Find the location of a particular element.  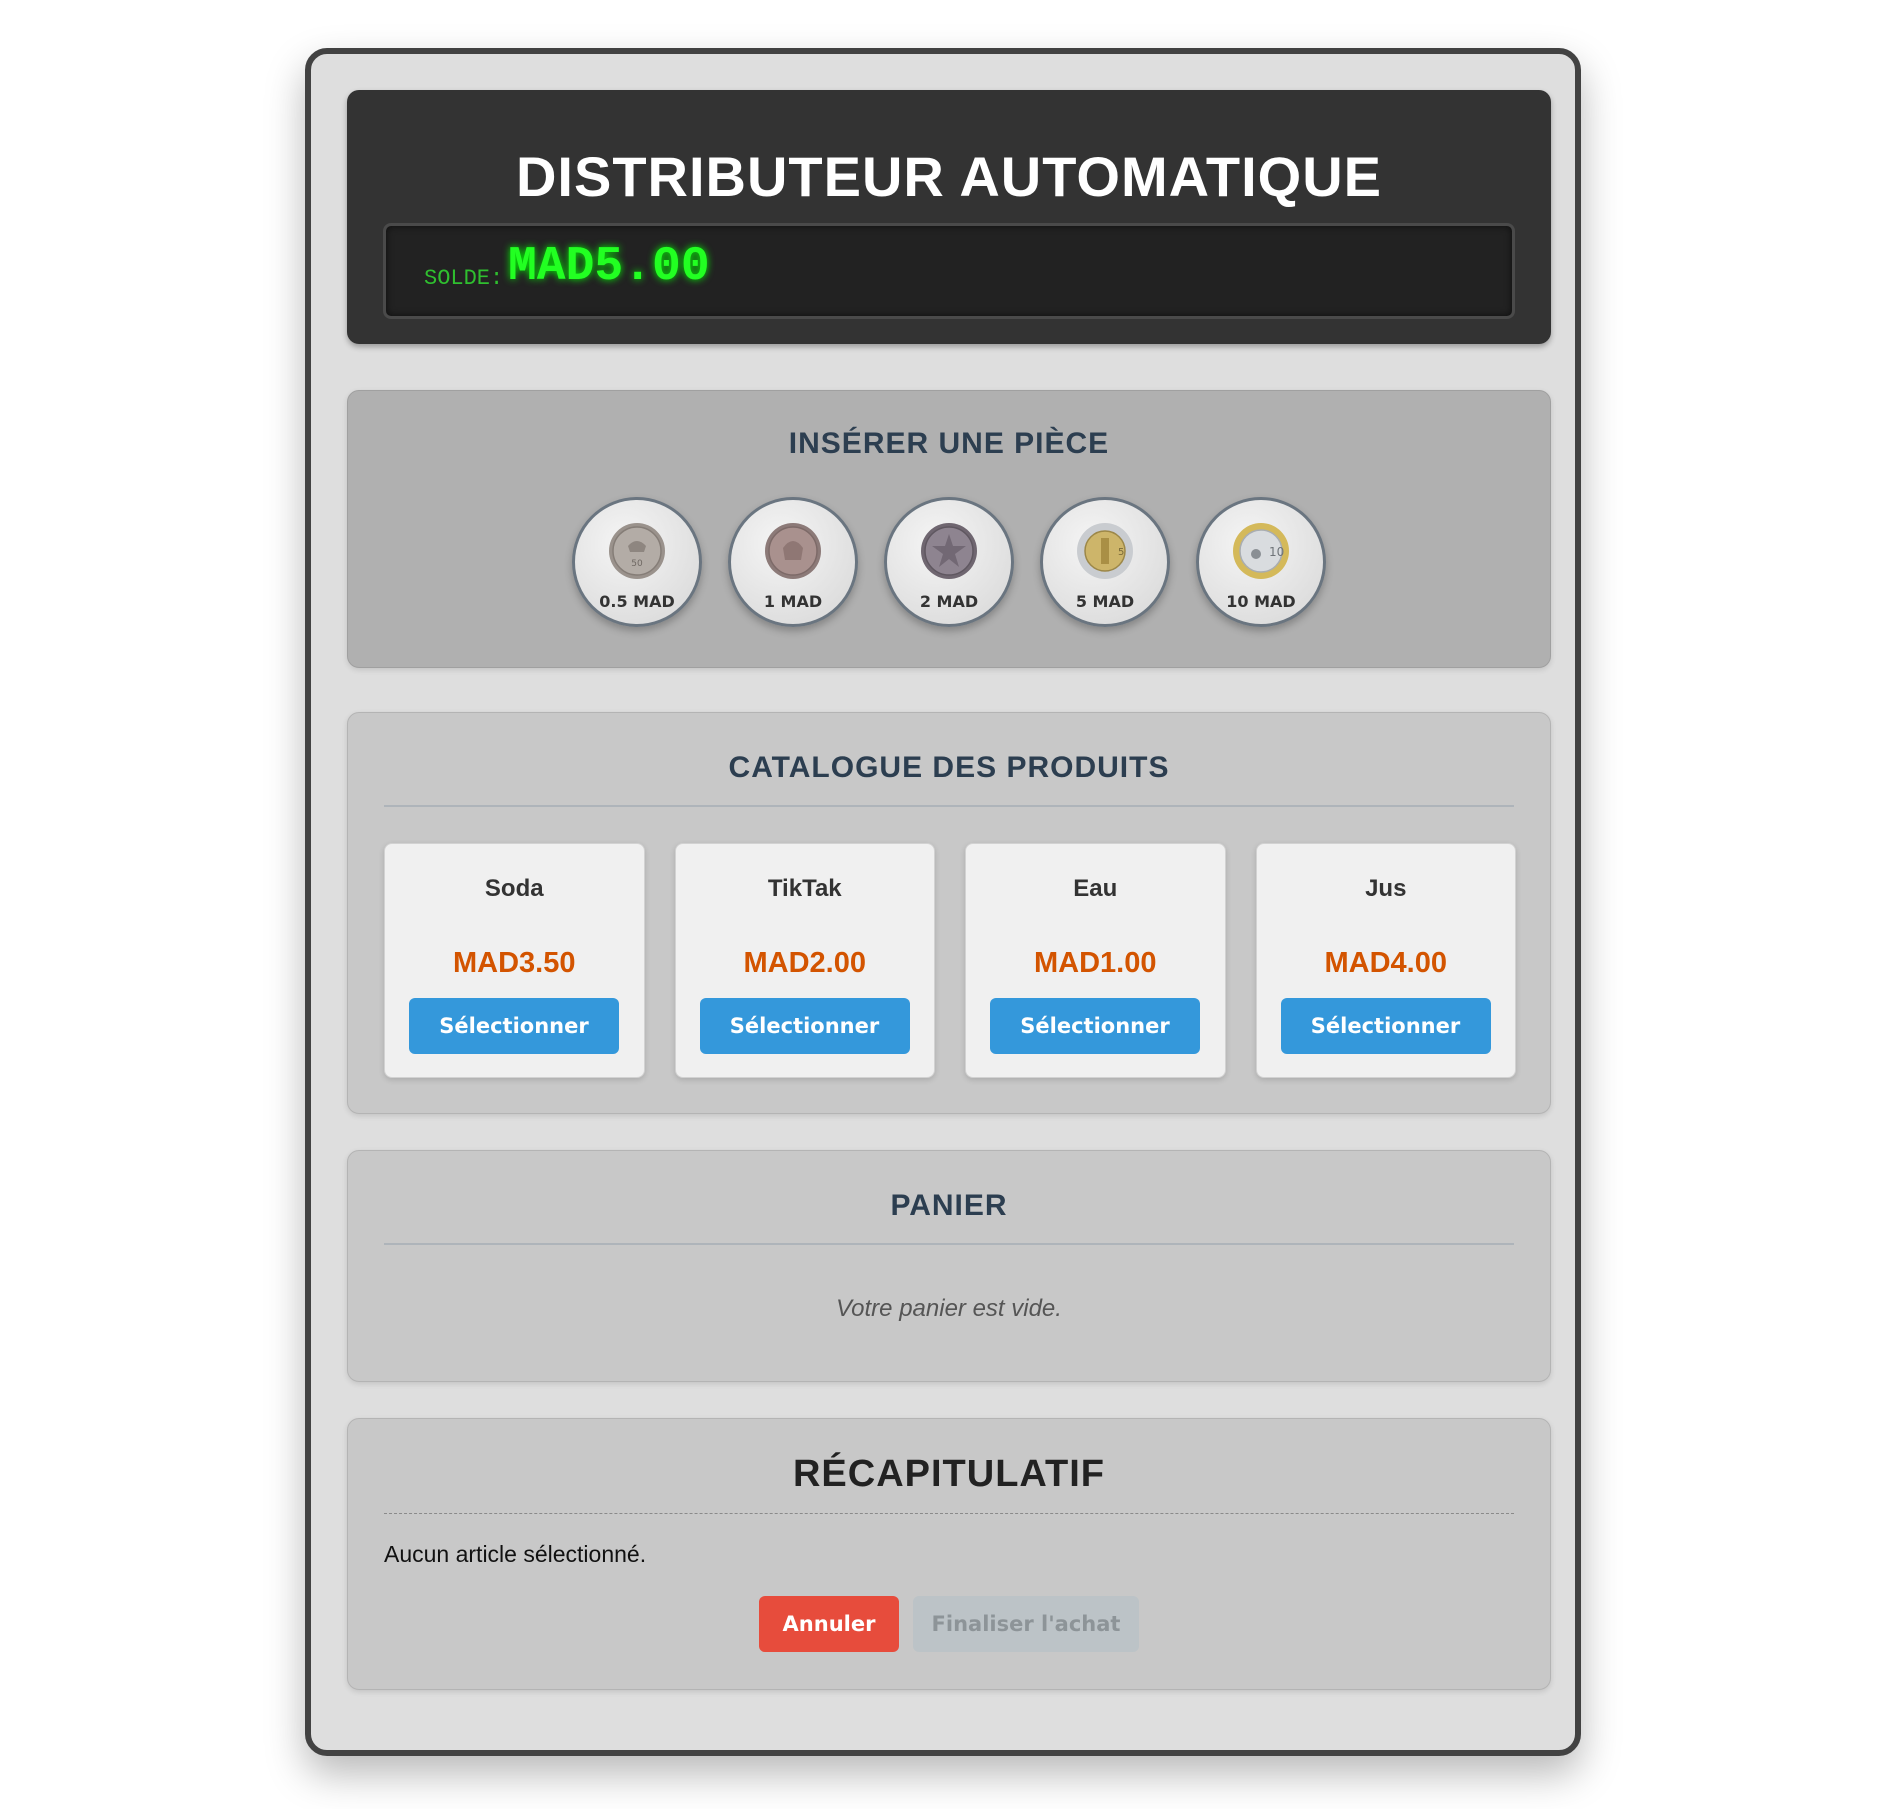

product-card-jus: Jus MAD4.00 Sélectionner is located at coordinates (1385, 960).